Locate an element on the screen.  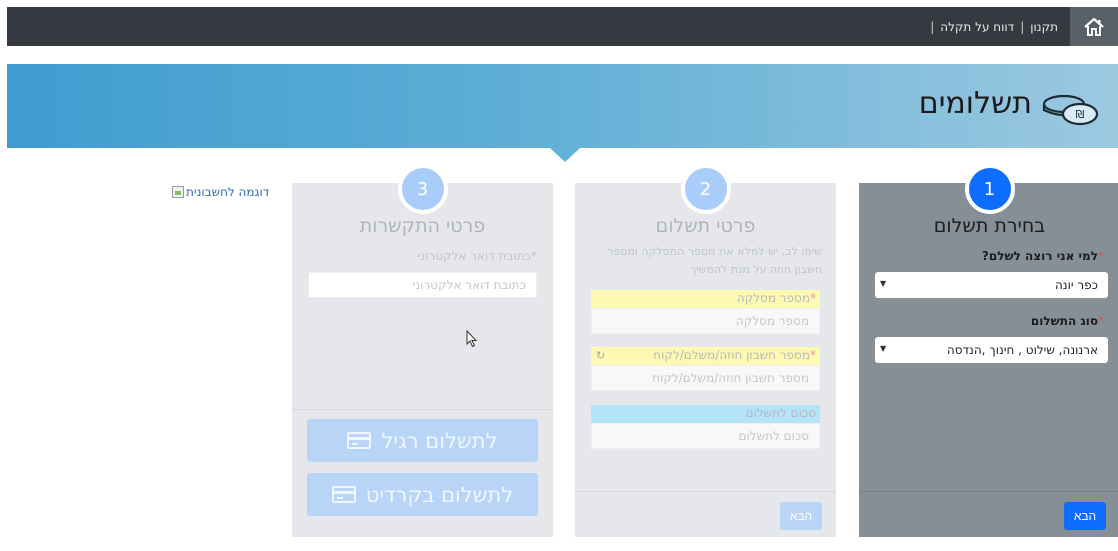
email-placeholder: כתובת דואר אלקטרוני is located at coordinates (469, 285).